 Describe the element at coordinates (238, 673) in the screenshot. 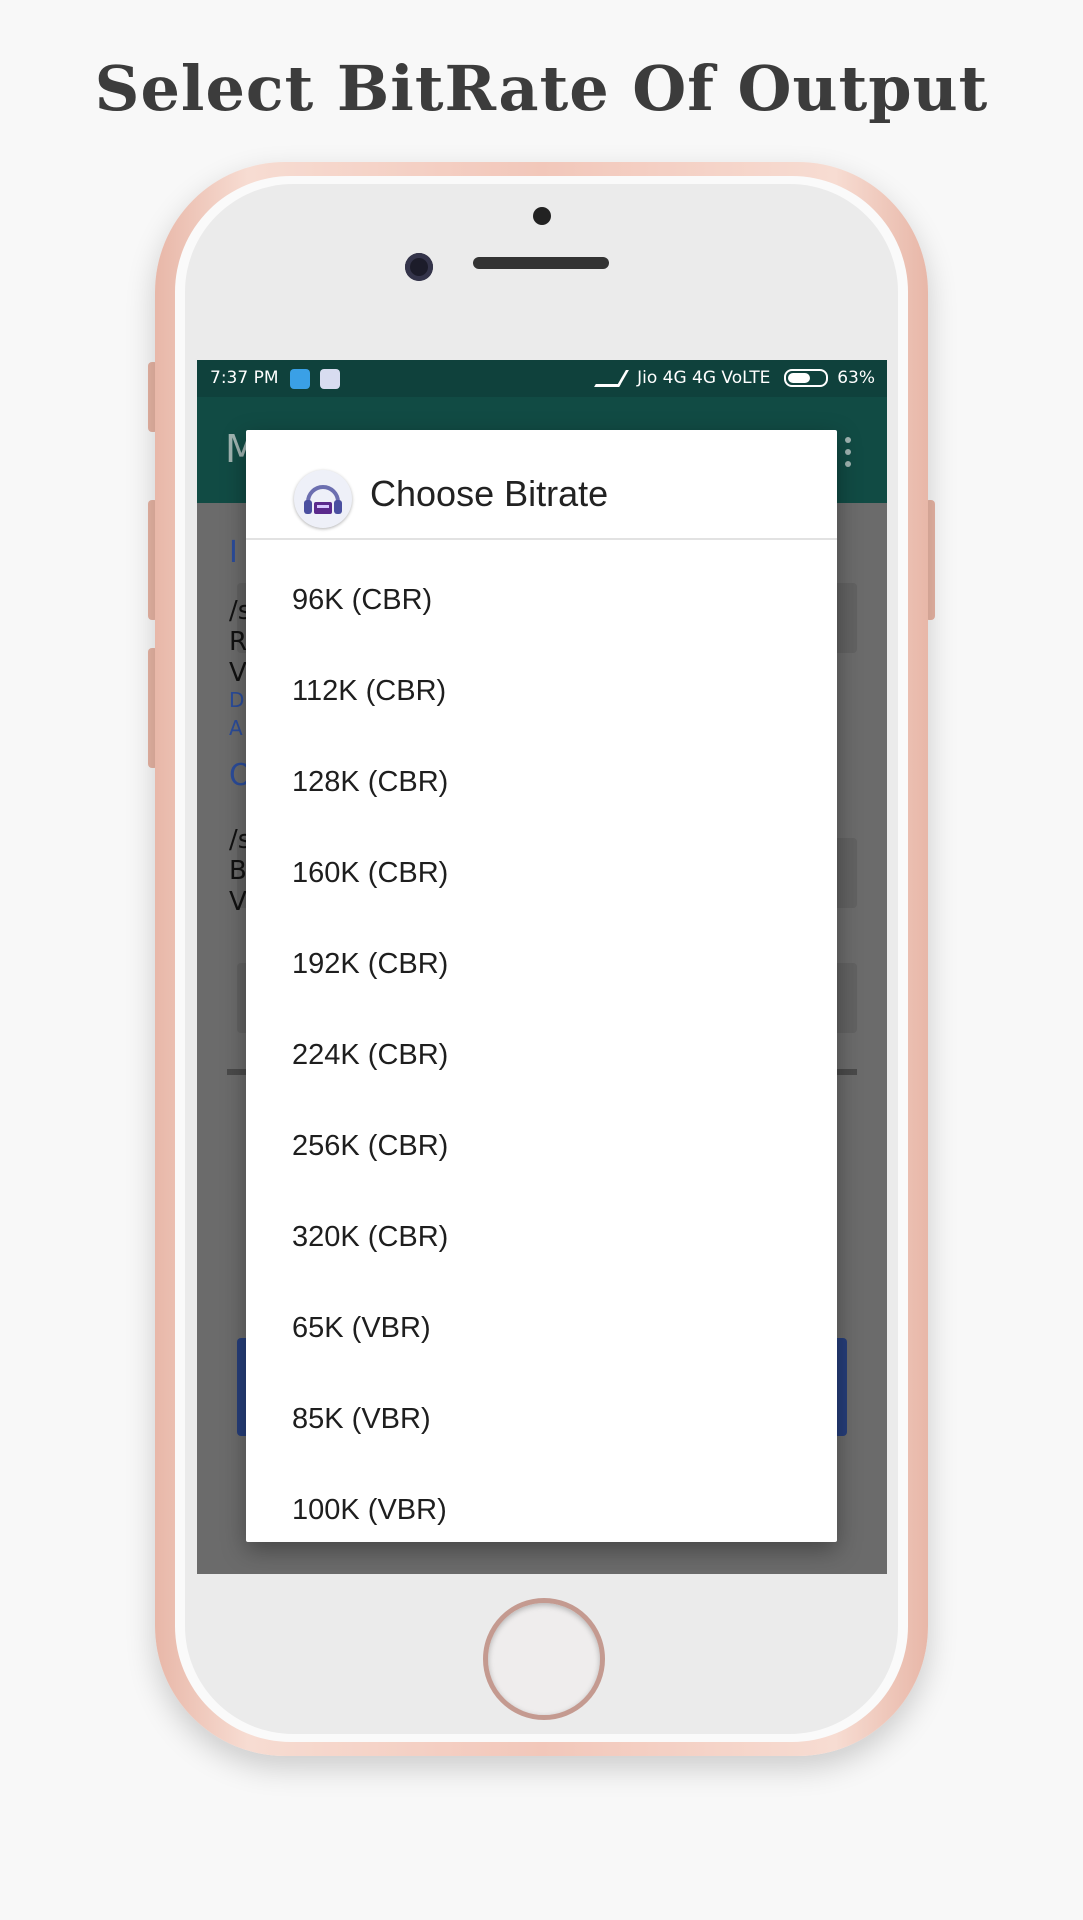

I see `input-value-line: V` at that location.